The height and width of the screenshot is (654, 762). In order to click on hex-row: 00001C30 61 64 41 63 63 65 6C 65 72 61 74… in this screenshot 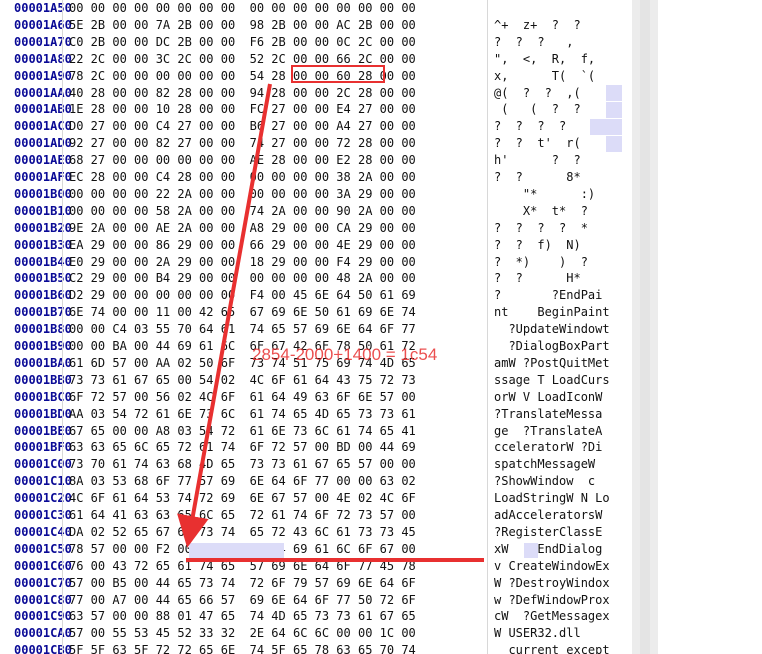, I will do `click(316, 515)`.